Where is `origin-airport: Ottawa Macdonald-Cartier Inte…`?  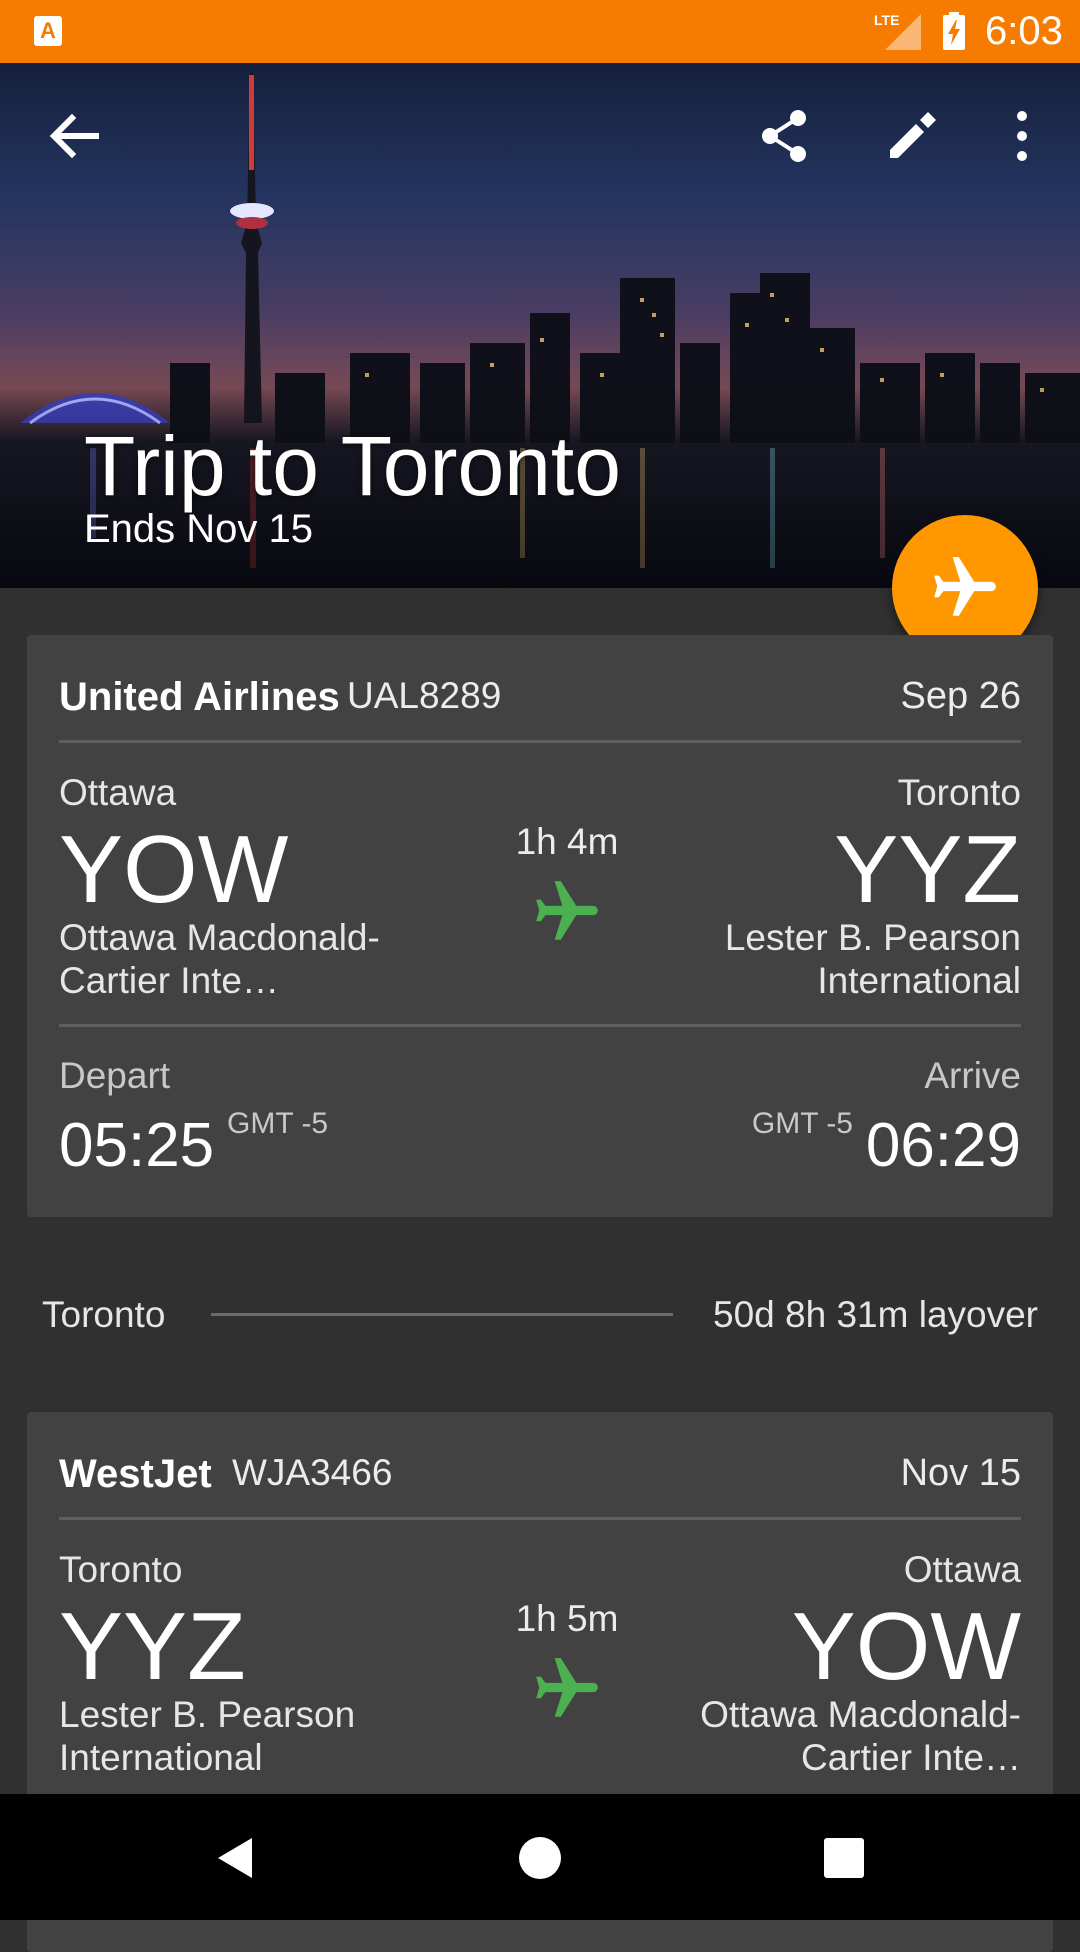
origin-airport: Ottawa Macdonald-Cartier Inte… is located at coordinates (219, 959).